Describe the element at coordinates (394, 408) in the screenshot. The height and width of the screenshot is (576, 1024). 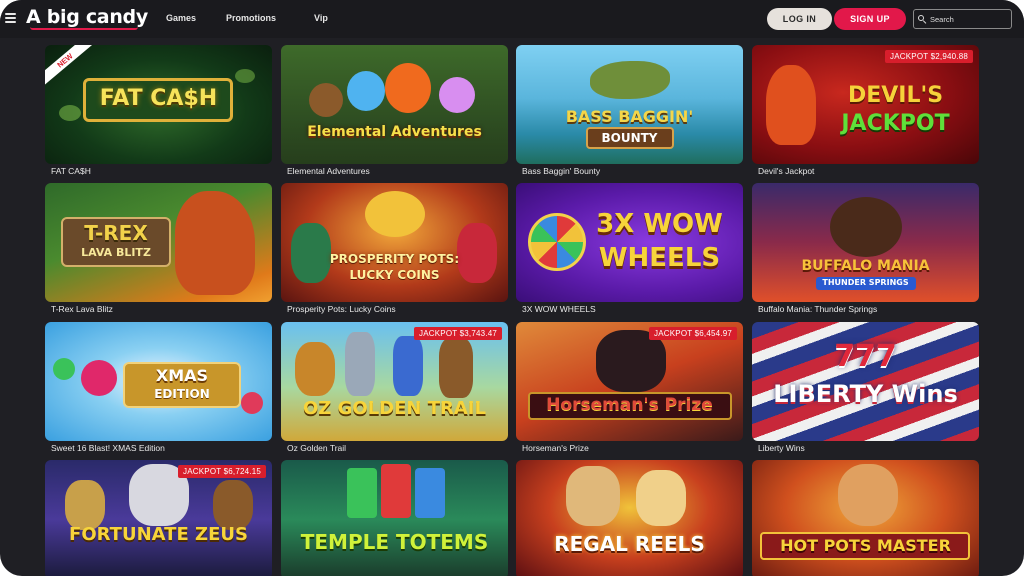
I see `game-logo-art: OZ GOLDEN TRAIL` at that location.